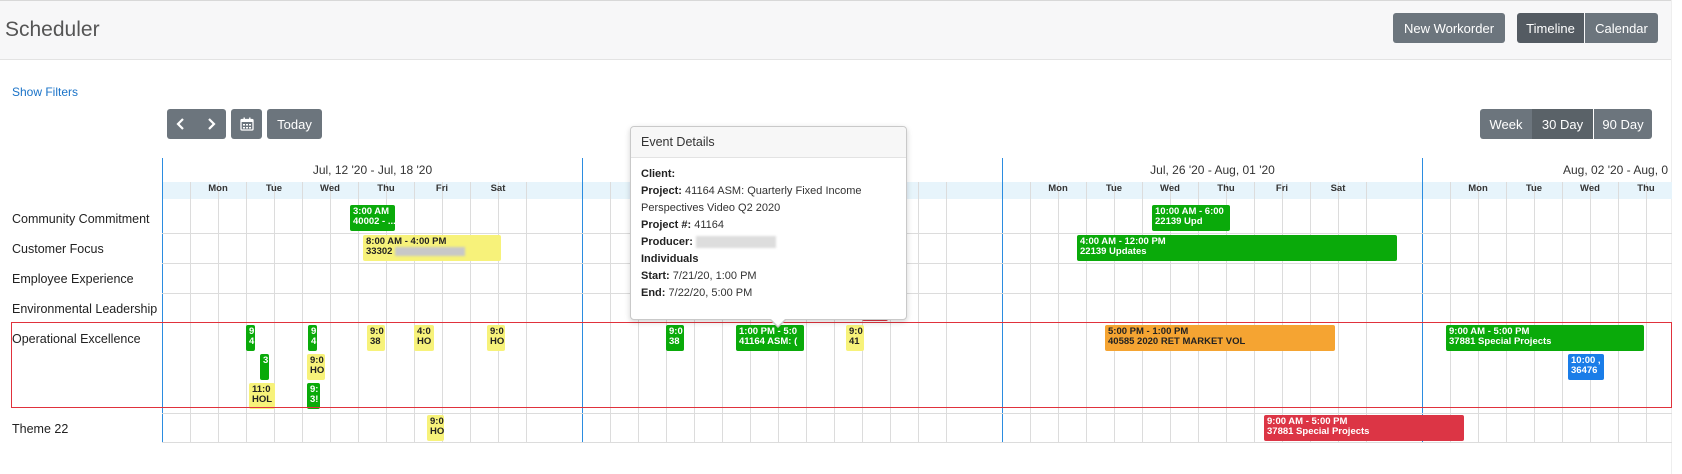 The width and height of the screenshot is (1682, 474). What do you see at coordinates (372, 170) in the screenshot?
I see `week-header: Jul, 12 '20 - Jul, 18 '20` at bounding box center [372, 170].